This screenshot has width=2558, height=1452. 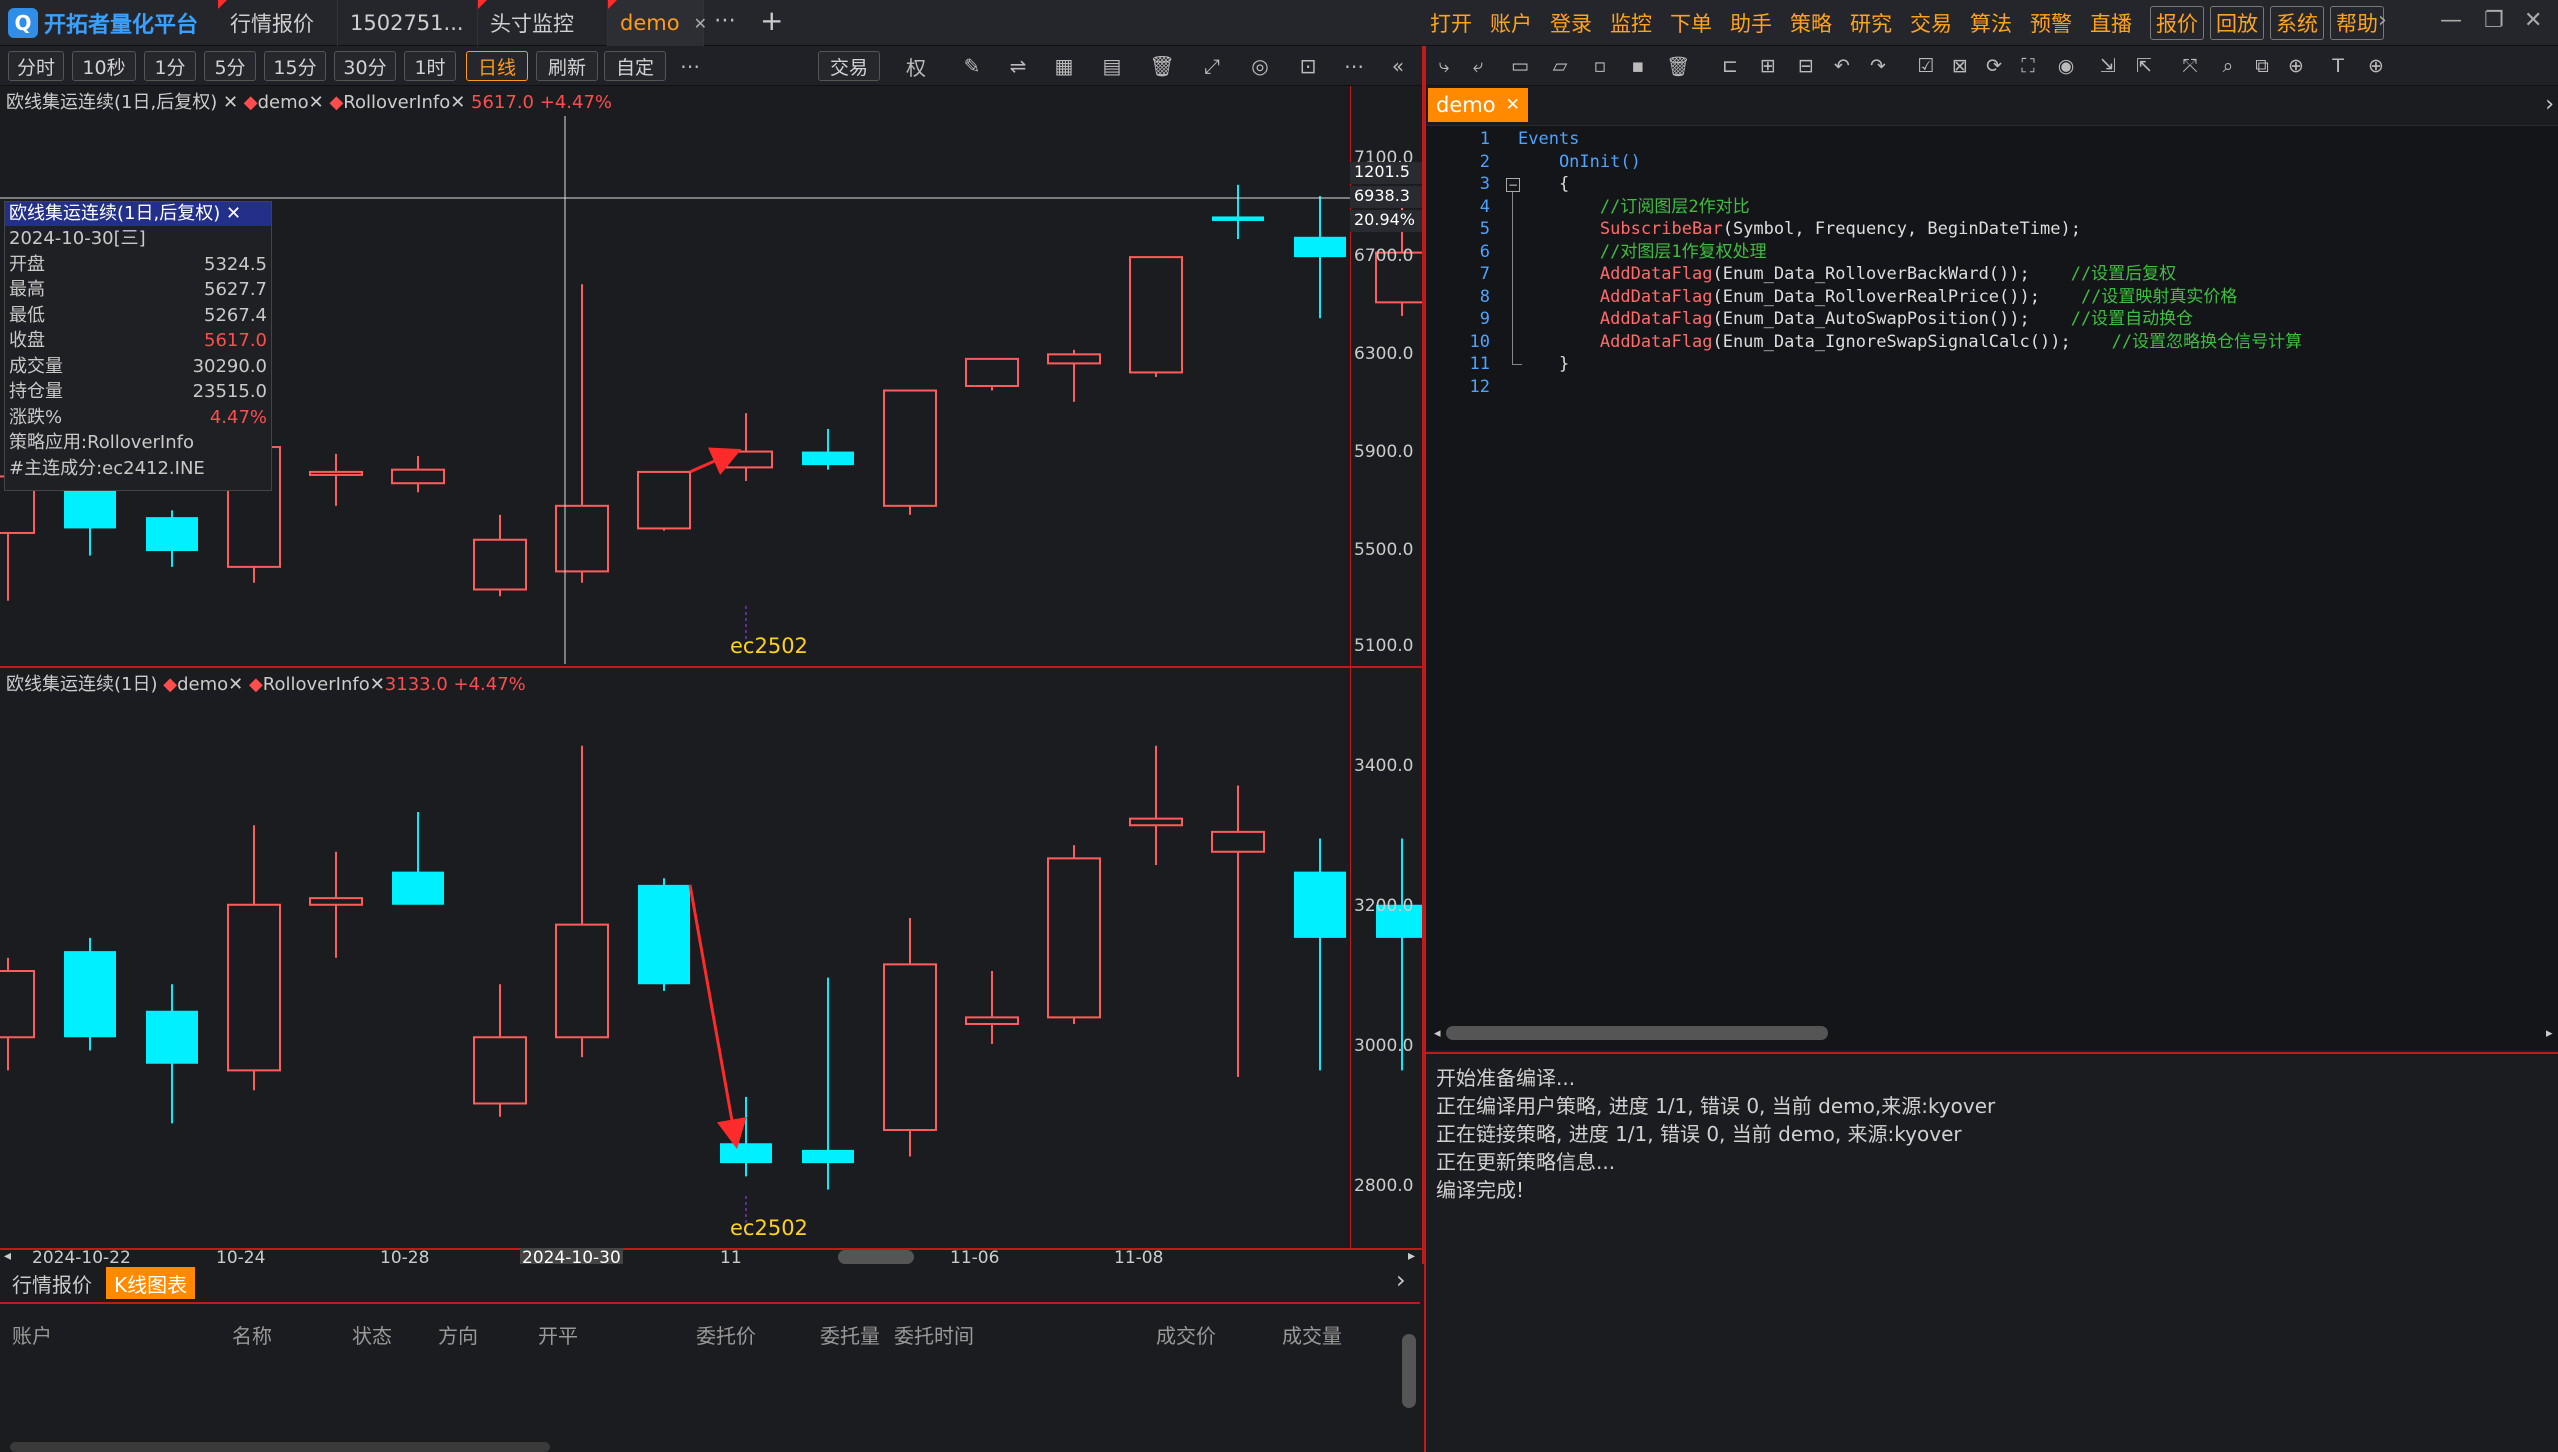 I want to click on menu-item: 登录, so click(x=1571, y=23).